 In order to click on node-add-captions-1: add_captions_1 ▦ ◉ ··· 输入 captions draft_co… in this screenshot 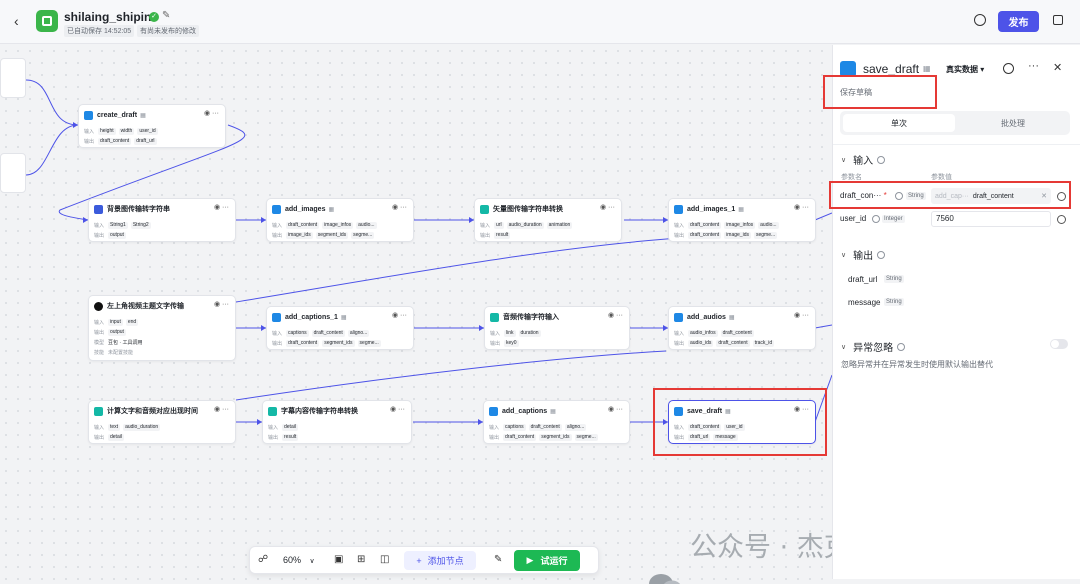, I will do `click(340, 328)`.